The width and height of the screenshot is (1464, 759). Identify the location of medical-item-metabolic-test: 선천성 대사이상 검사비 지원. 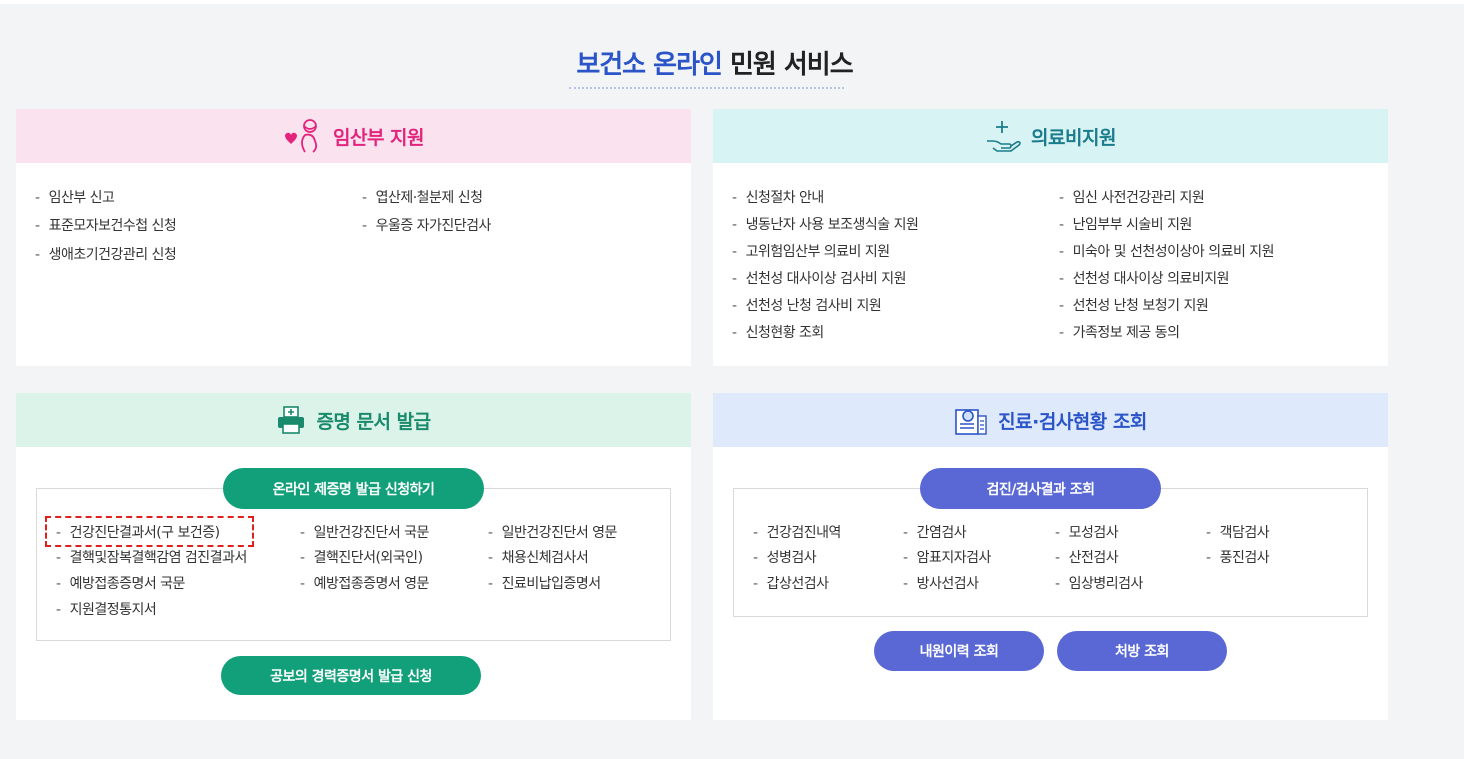
(819, 278).